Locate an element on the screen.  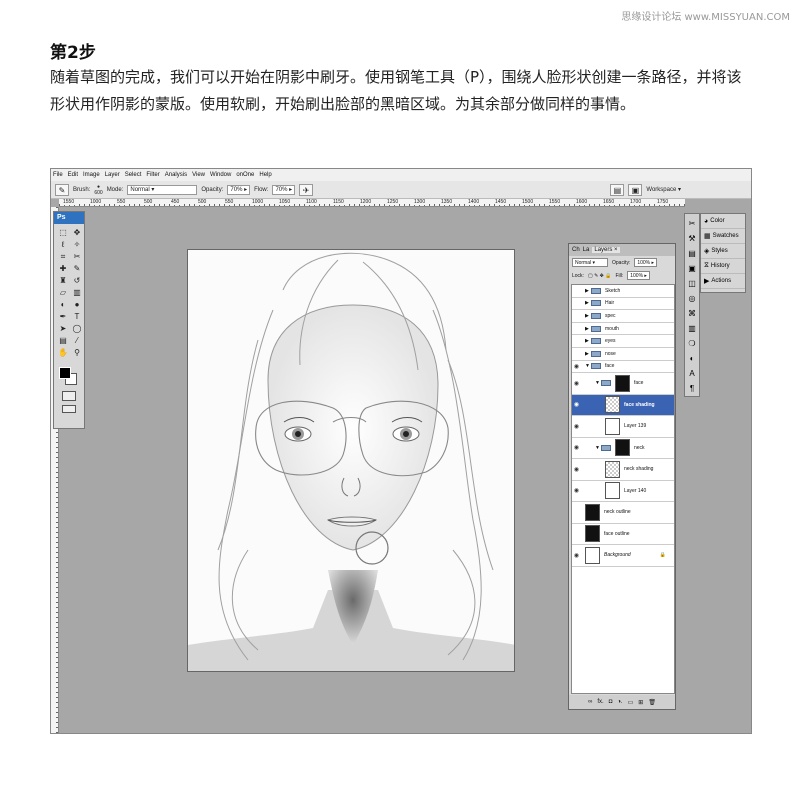
foreground-color is located at coordinates (65, 373).